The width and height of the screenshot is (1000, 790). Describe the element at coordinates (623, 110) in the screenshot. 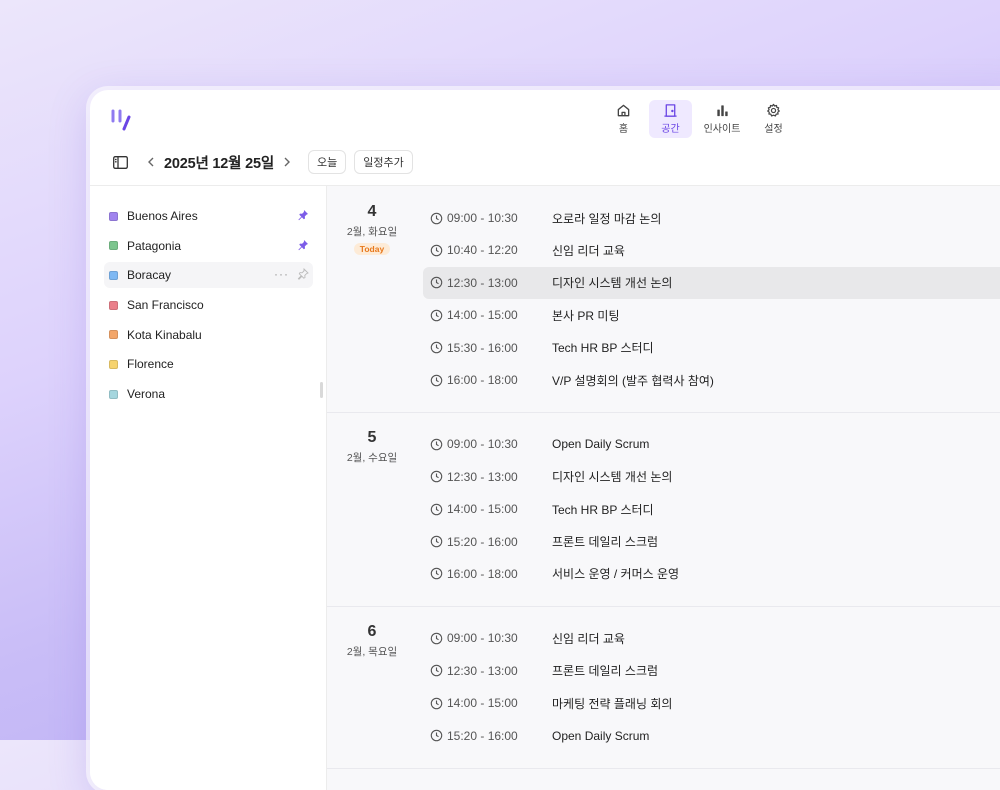

I see `home-icon` at that location.